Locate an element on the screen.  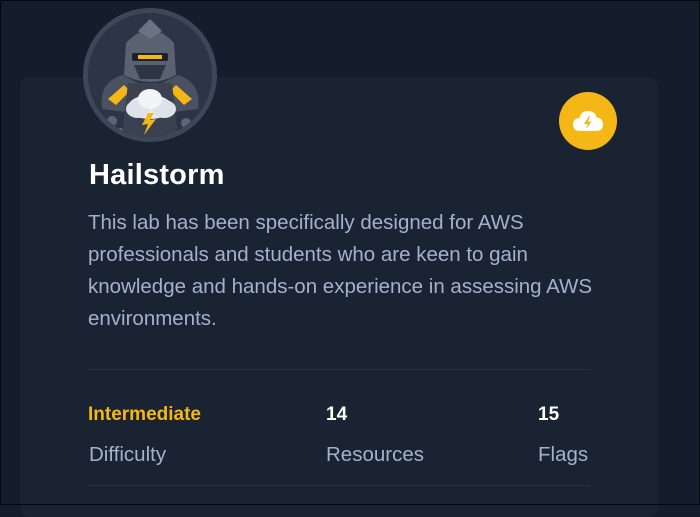
flags-value: 15 is located at coordinates (549, 414).